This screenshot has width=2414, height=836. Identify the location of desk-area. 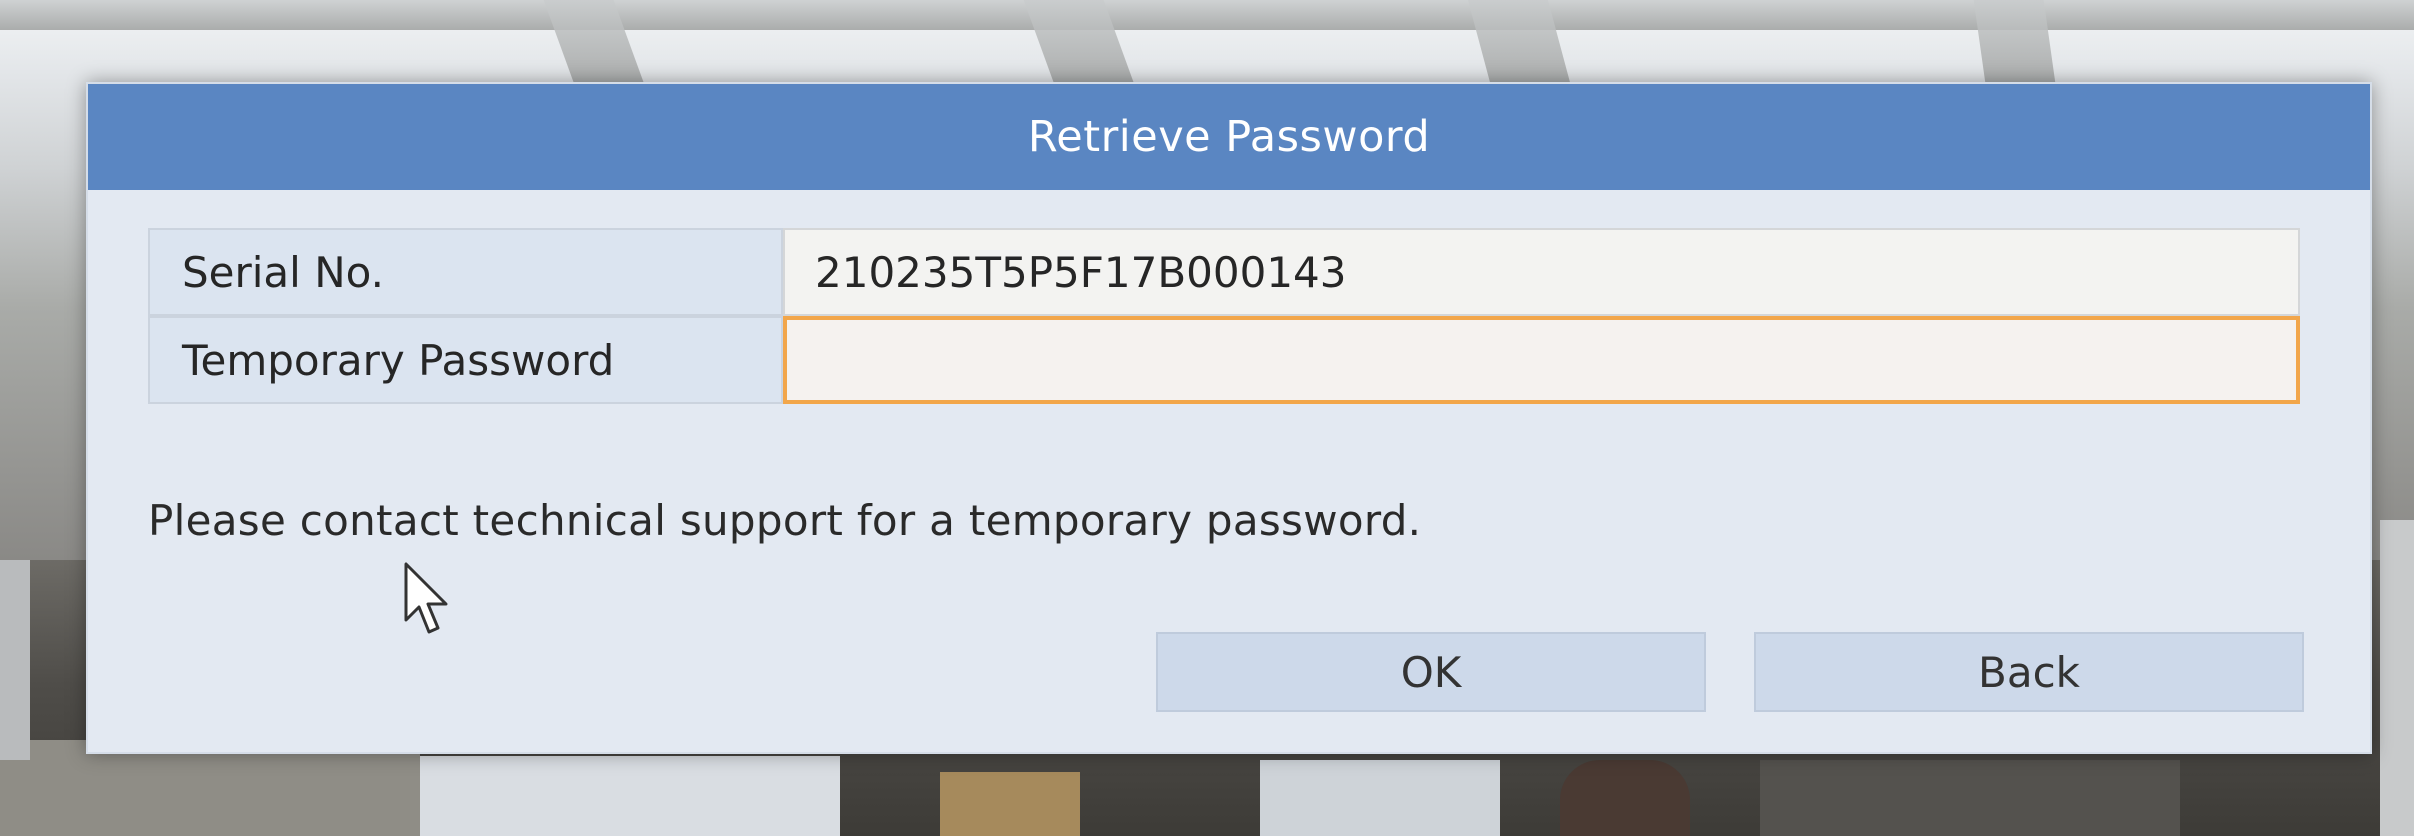
(210, 788).